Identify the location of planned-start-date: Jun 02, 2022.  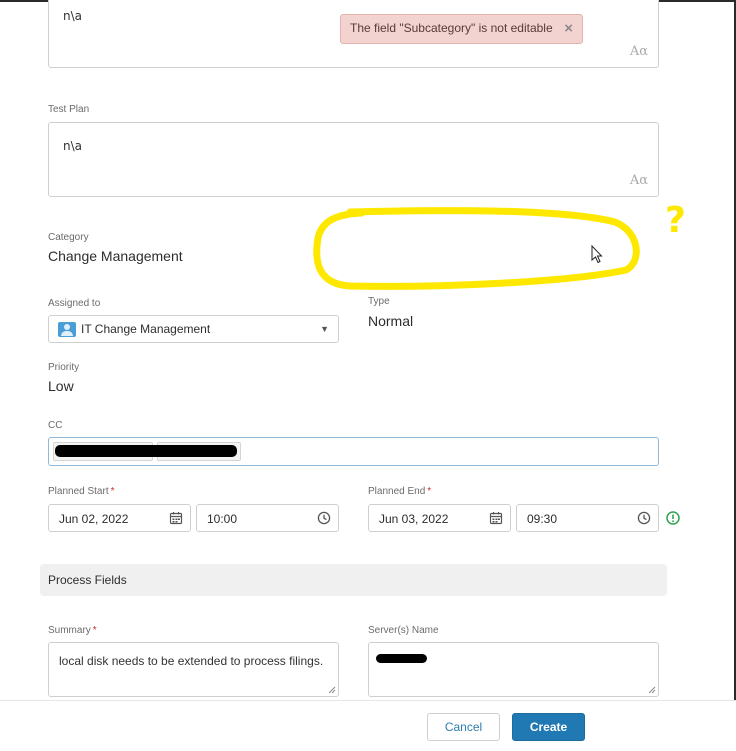
(94, 519).